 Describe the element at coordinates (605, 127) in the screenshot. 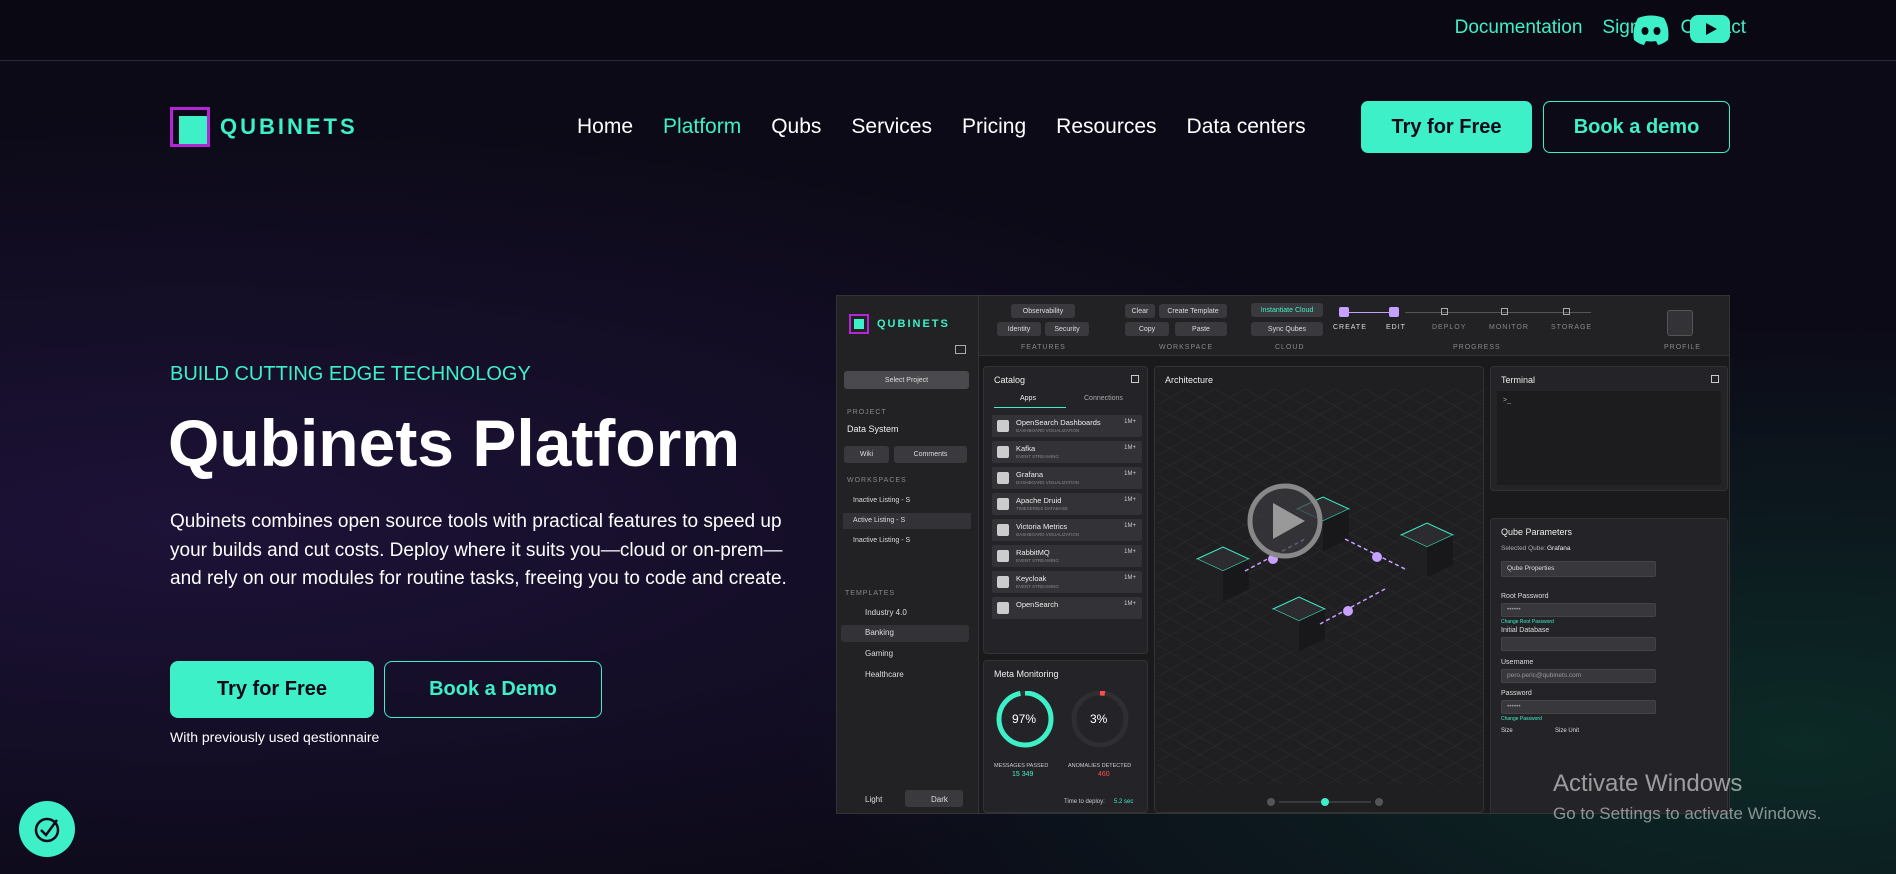

I see `nav-home: Home` at that location.